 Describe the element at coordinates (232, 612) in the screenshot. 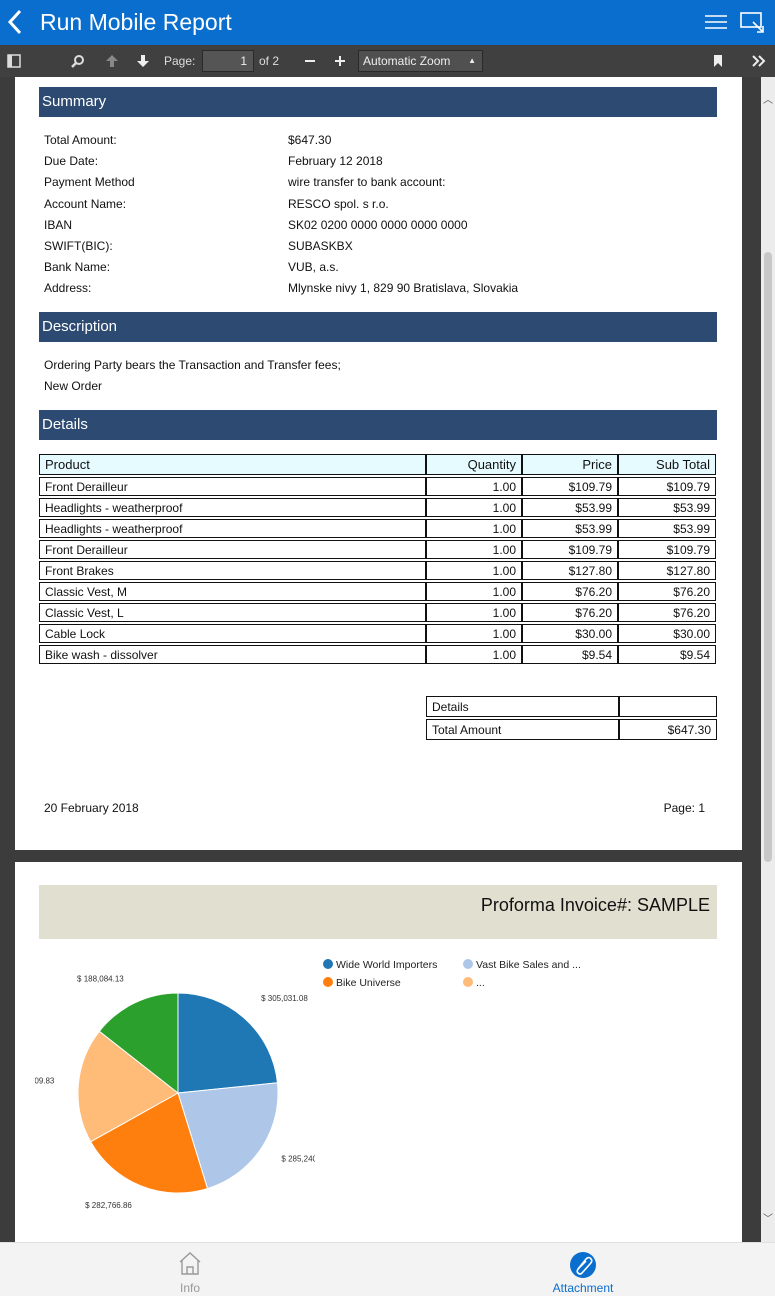

I see `table-cell: Classic Vest, L` at that location.